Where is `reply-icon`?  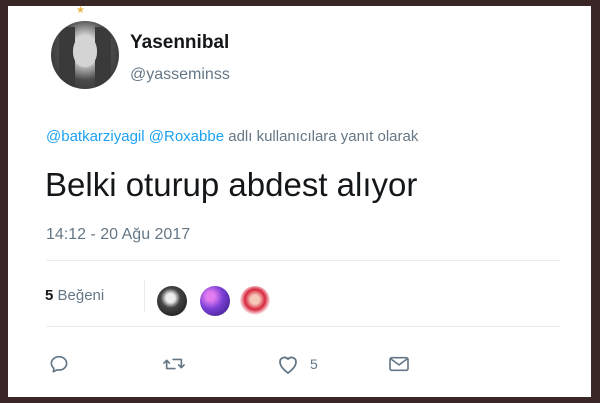 reply-icon is located at coordinates (59, 364).